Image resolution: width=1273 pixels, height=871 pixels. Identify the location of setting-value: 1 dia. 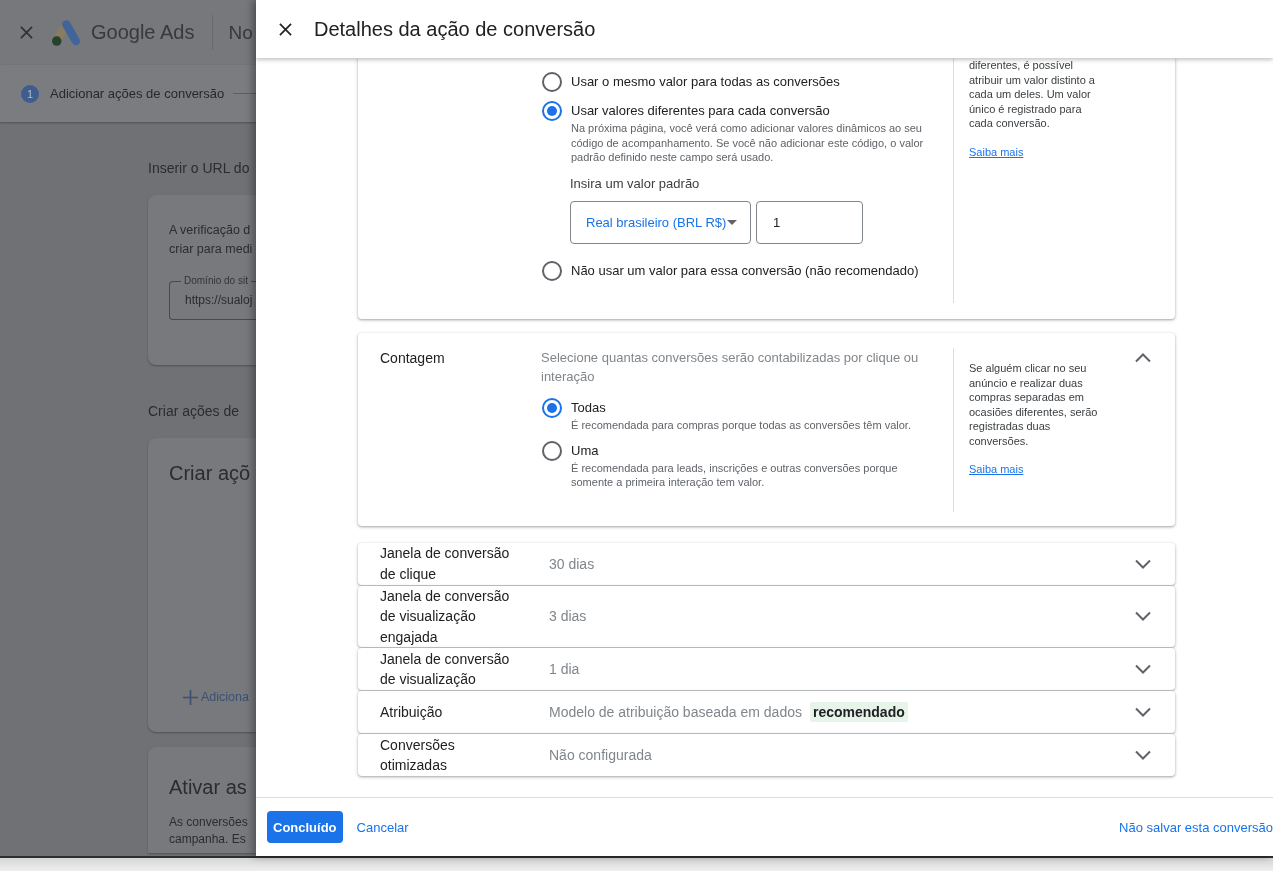
(564, 669).